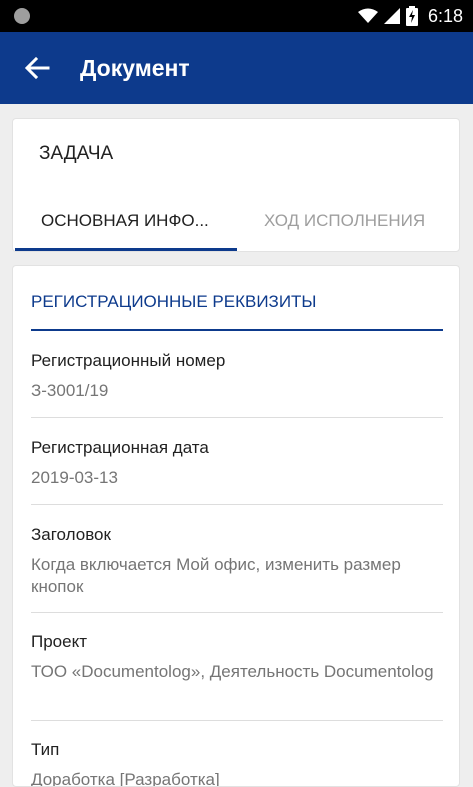 This screenshot has width=473, height=787. What do you see at coordinates (236, 16) in the screenshot?
I see `status-bar: 6:18` at bounding box center [236, 16].